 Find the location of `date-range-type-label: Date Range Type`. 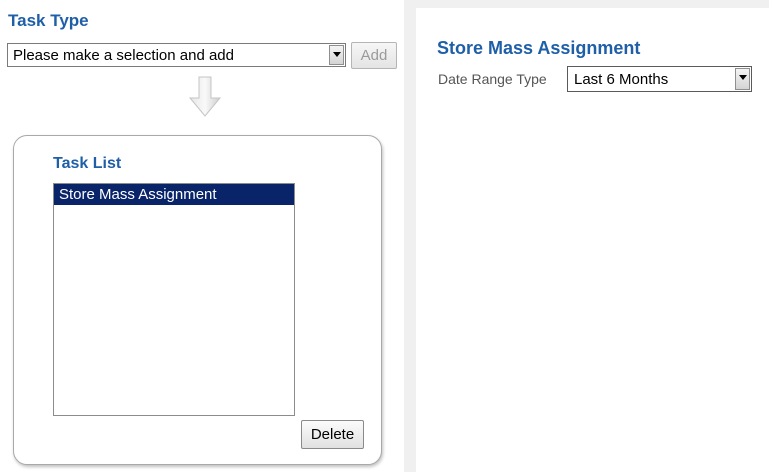

date-range-type-label: Date Range Type is located at coordinates (492, 79).